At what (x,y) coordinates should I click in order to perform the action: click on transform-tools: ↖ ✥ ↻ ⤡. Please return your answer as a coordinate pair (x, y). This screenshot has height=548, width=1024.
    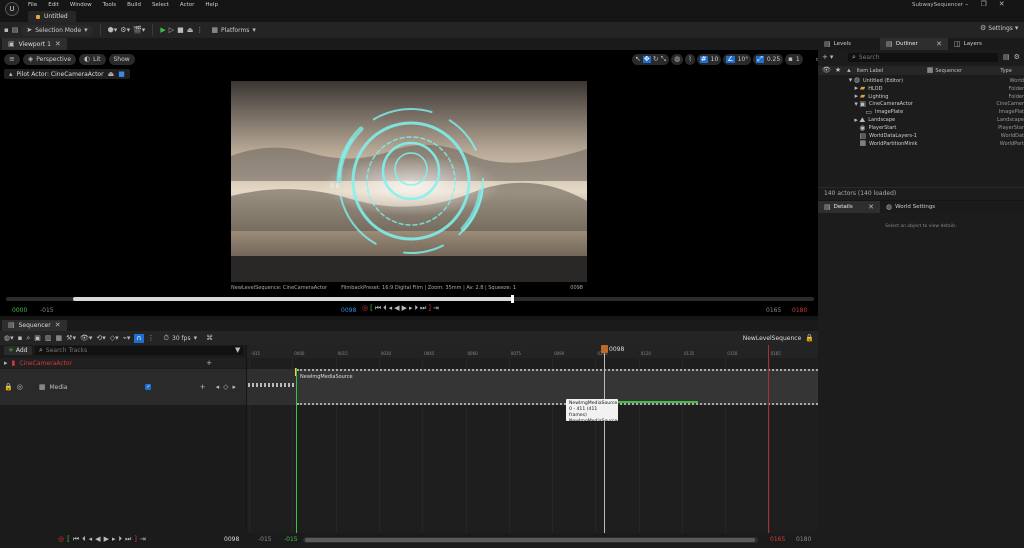
    Looking at the image, I should click on (651, 59).